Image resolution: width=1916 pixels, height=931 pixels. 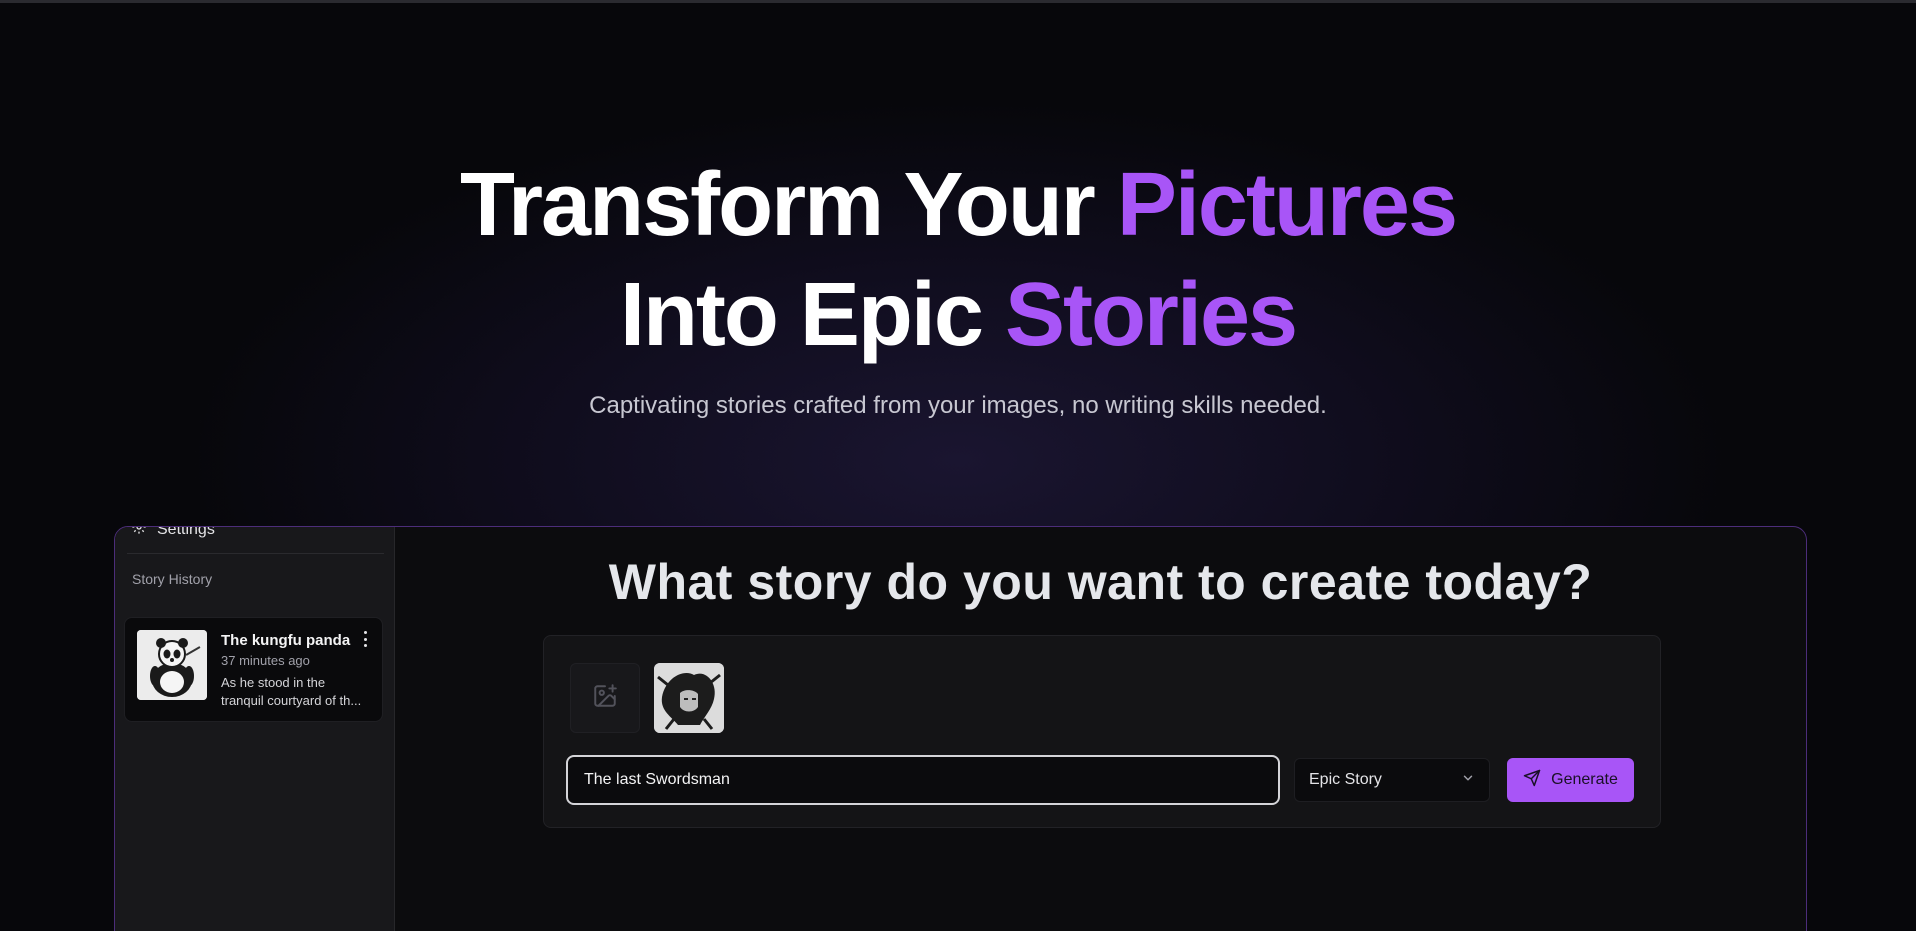 I want to click on gear-icon, so click(x=139, y=533).